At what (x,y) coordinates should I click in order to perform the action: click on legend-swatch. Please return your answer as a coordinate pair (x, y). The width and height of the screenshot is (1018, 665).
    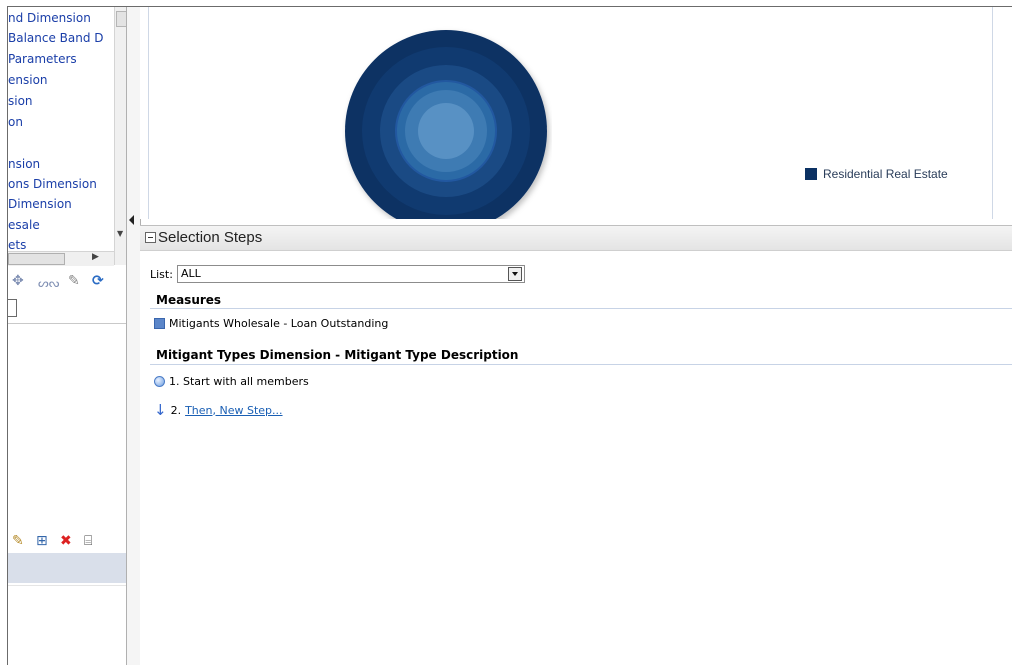
    Looking at the image, I should click on (811, 174).